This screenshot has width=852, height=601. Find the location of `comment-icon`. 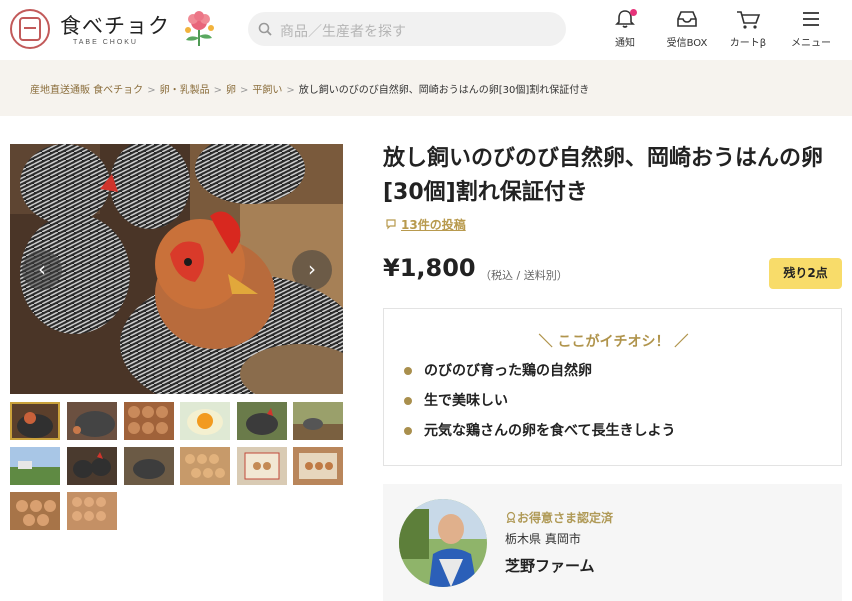

comment-icon is located at coordinates (391, 224).